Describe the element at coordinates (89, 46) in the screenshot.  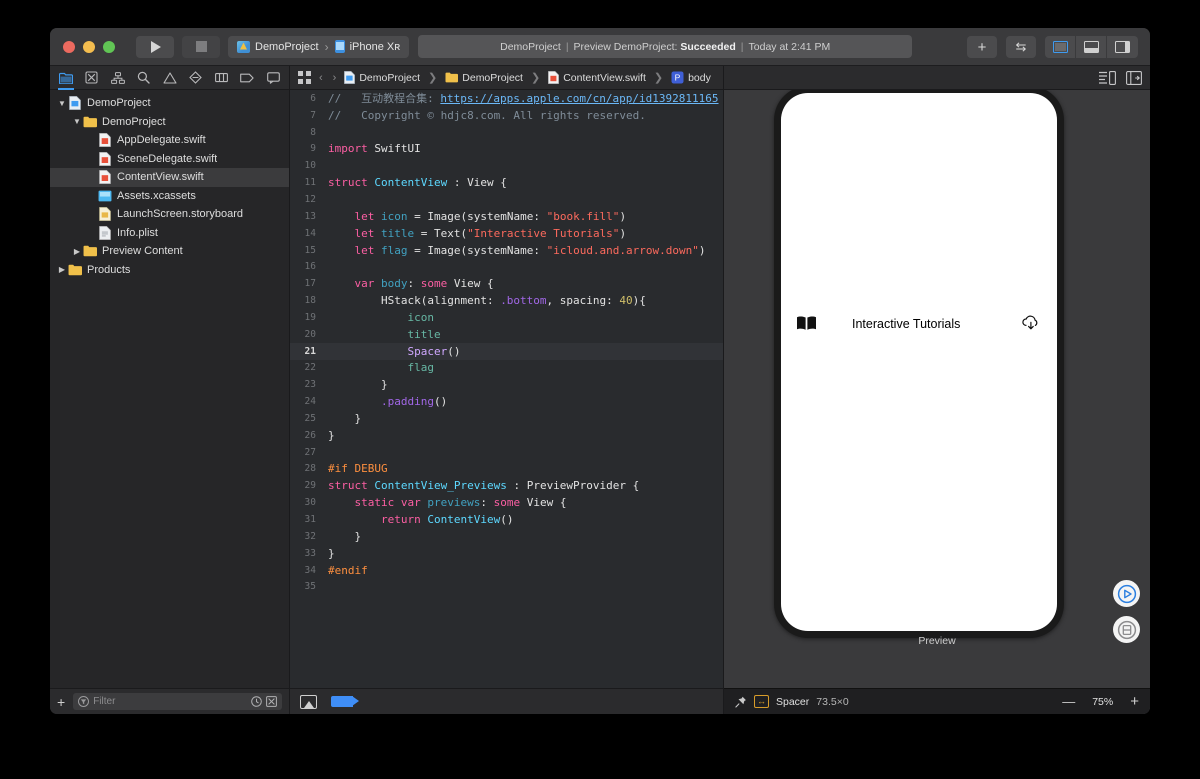
I see `minimize-button` at that location.